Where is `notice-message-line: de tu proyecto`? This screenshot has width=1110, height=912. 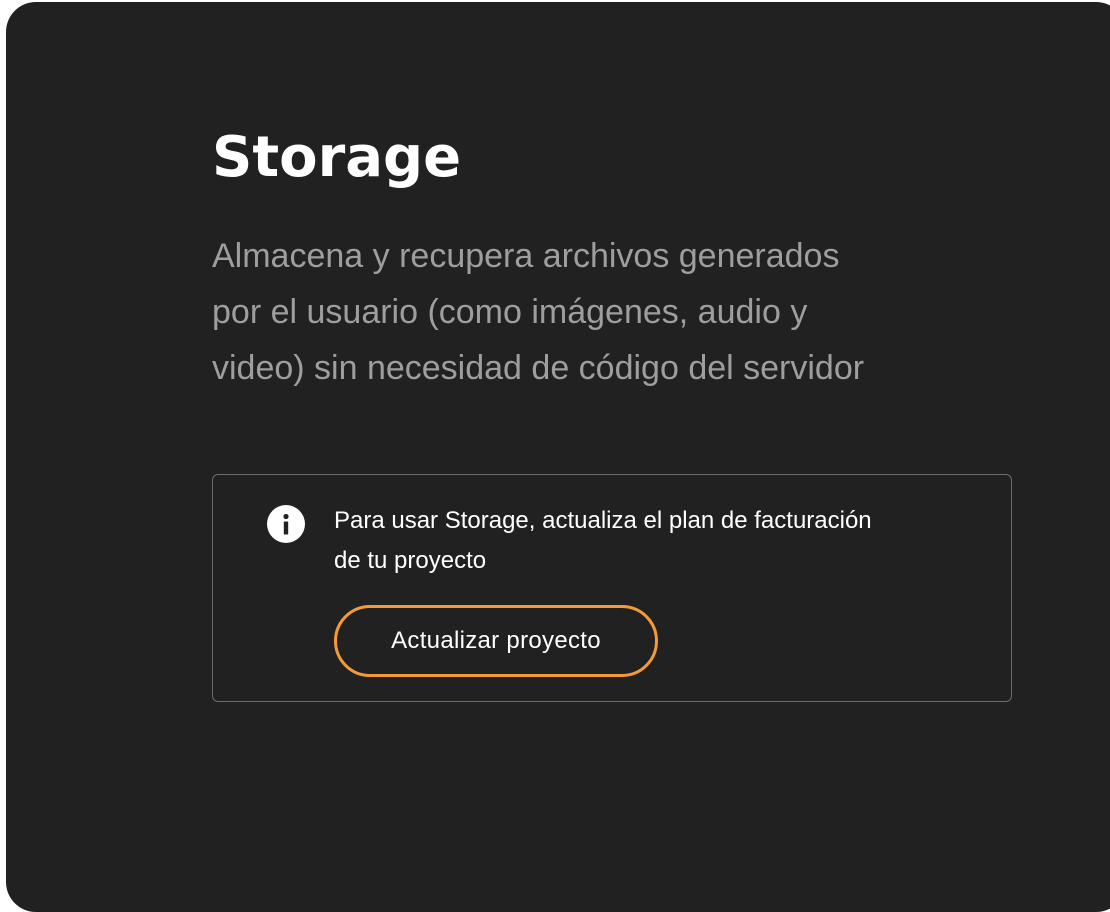 notice-message-line: de tu proyecto is located at coordinates (410, 560).